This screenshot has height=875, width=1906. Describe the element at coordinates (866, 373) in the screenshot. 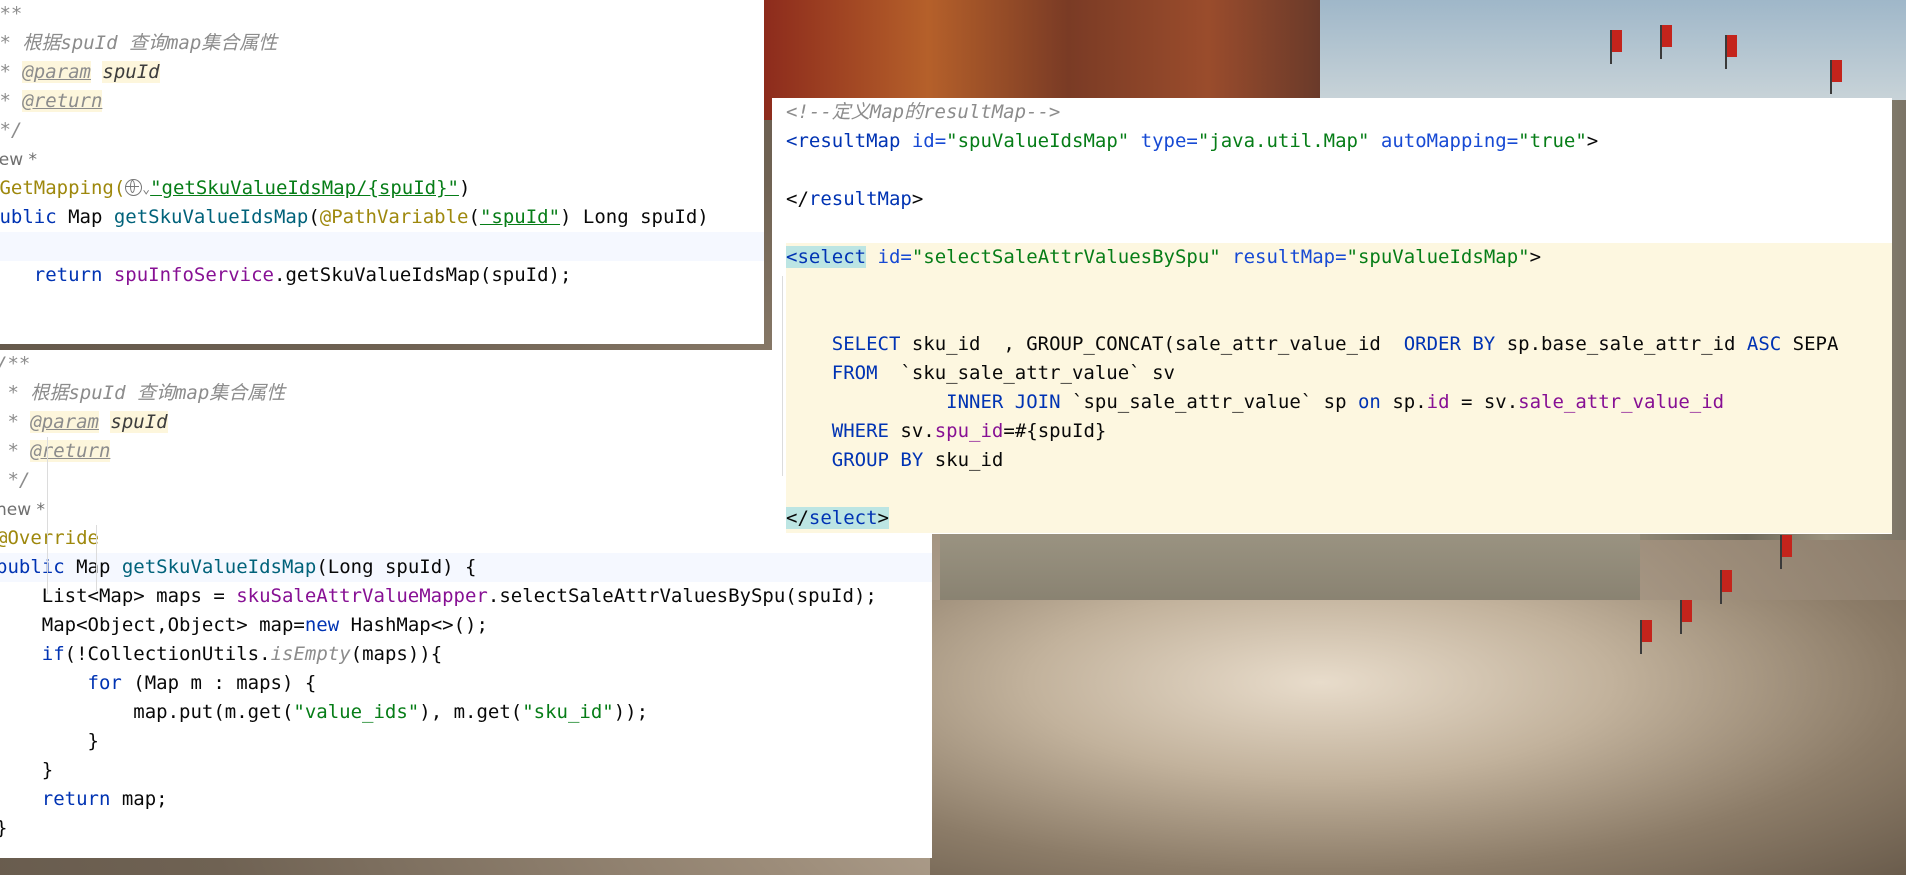

I see `code-token: FROM` at that location.